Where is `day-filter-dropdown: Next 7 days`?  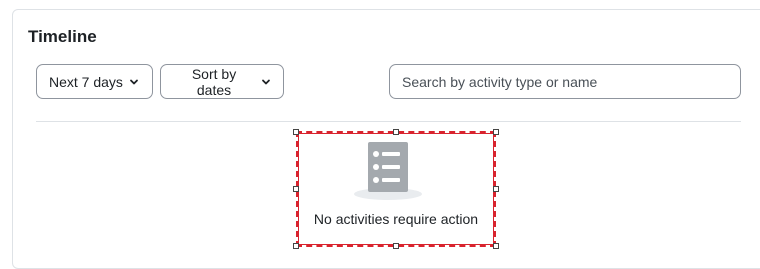 day-filter-dropdown: Next 7 days is located at coordinates (94, 81).